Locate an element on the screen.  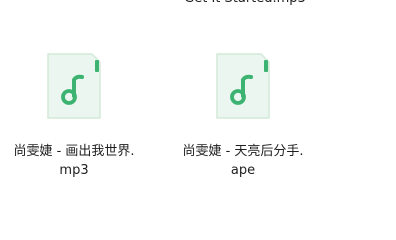
file-name-line1: 尚雯婕 - 天亮后分手. is located at coordinates (243, 151).